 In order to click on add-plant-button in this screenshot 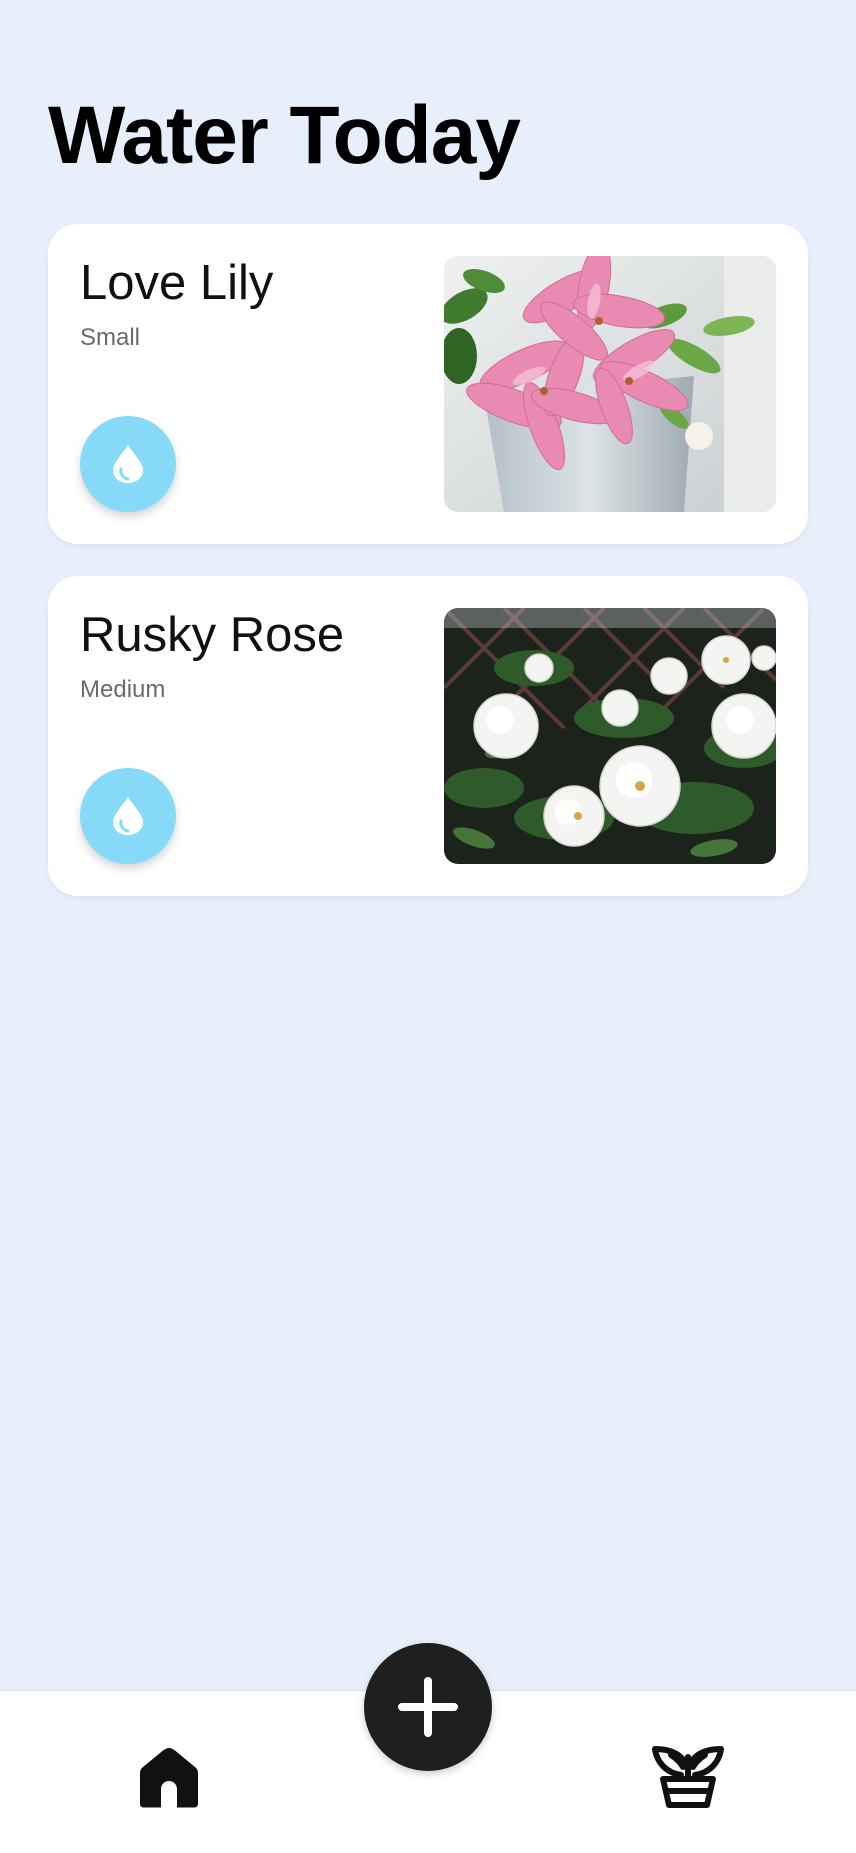, I will do `click(428, 1707)`.